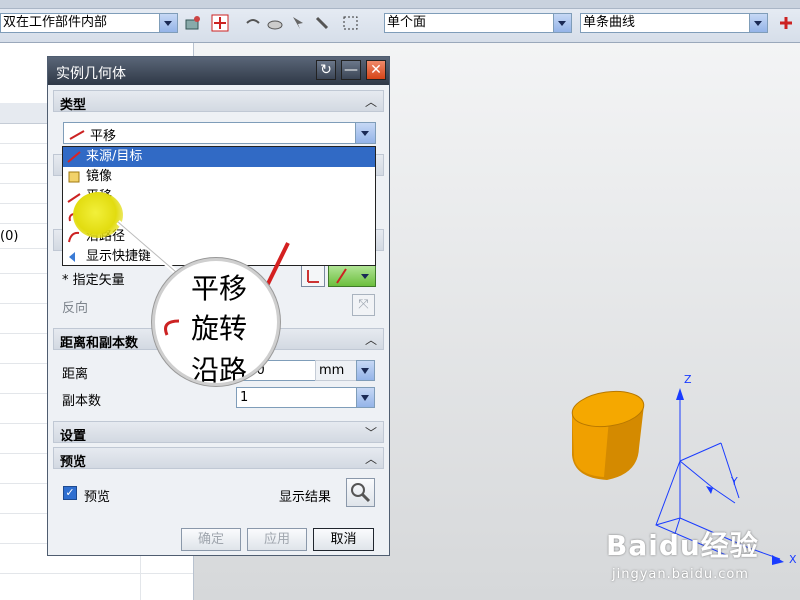 The image size is (800, 600). What do you see at coordinates (778, 560) in the screenshot?
I see `x-axis-arrow` at bounding box center [778, 560].